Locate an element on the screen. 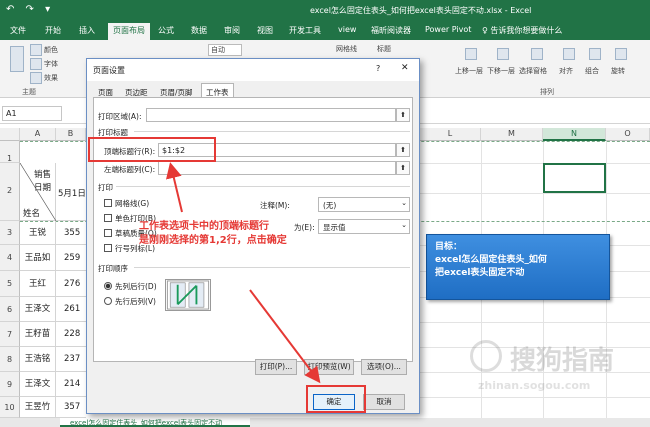 This screenshot has width=650, height=427. row-header: 4 is located at coordinates (10, 258).